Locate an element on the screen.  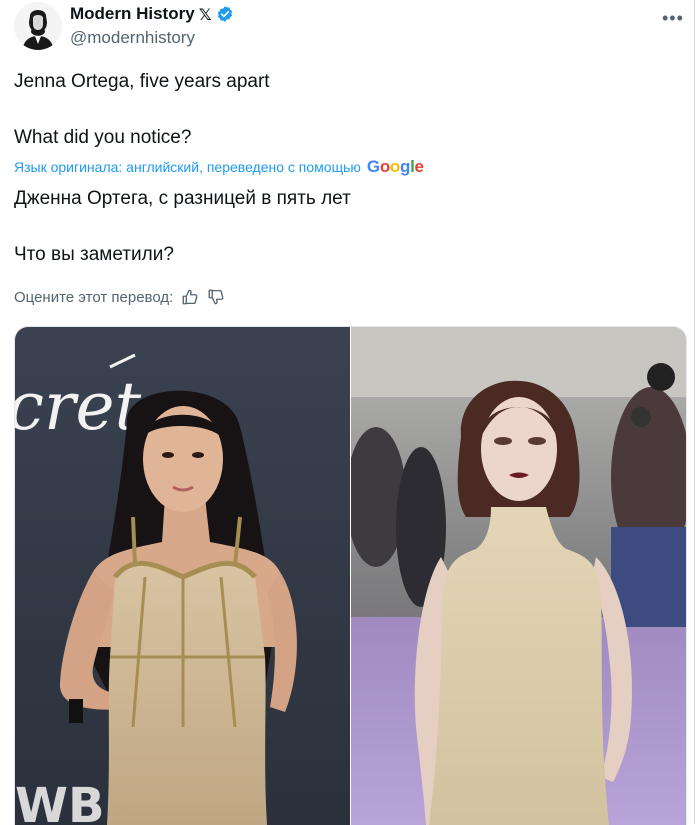
avatar is located at coordinates (38, 26).